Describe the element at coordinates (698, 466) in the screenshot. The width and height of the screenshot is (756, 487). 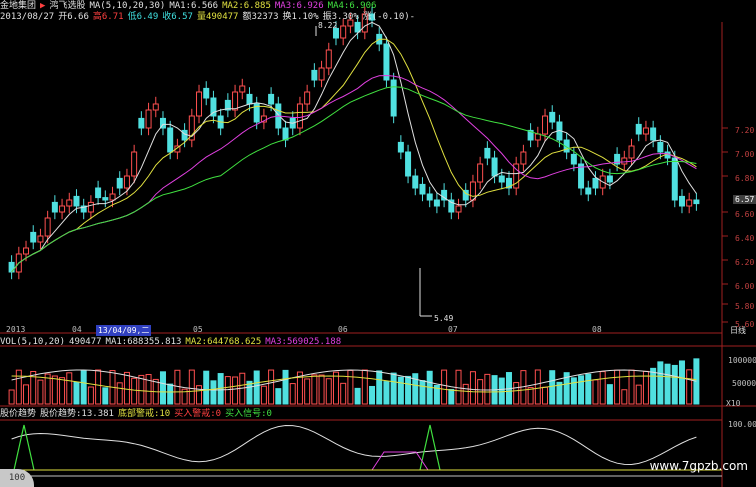
I see `watermark-text: www.7gpzb.com` at that location.